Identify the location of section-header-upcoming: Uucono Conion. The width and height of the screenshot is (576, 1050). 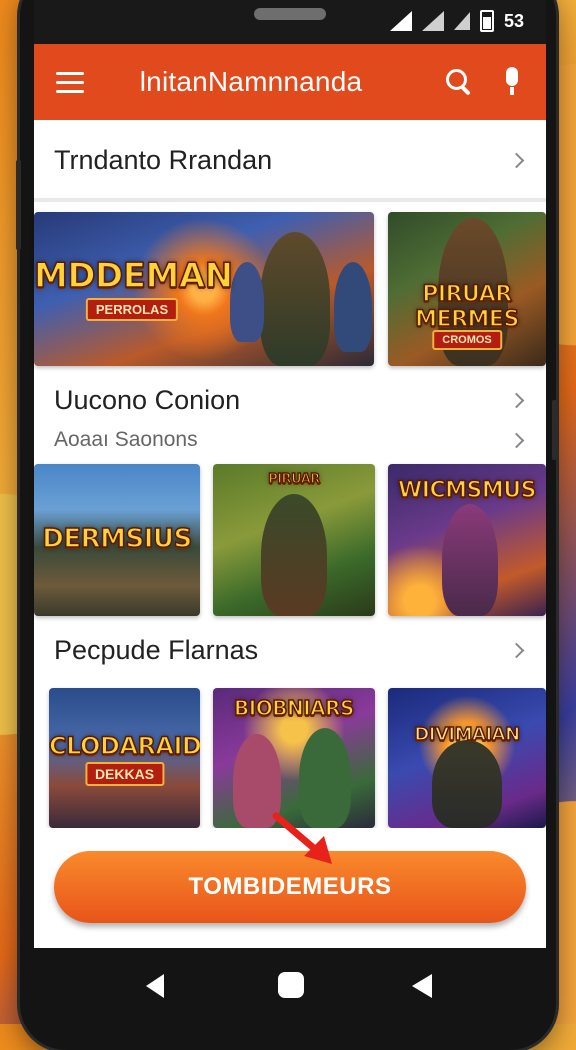
(290, 400).